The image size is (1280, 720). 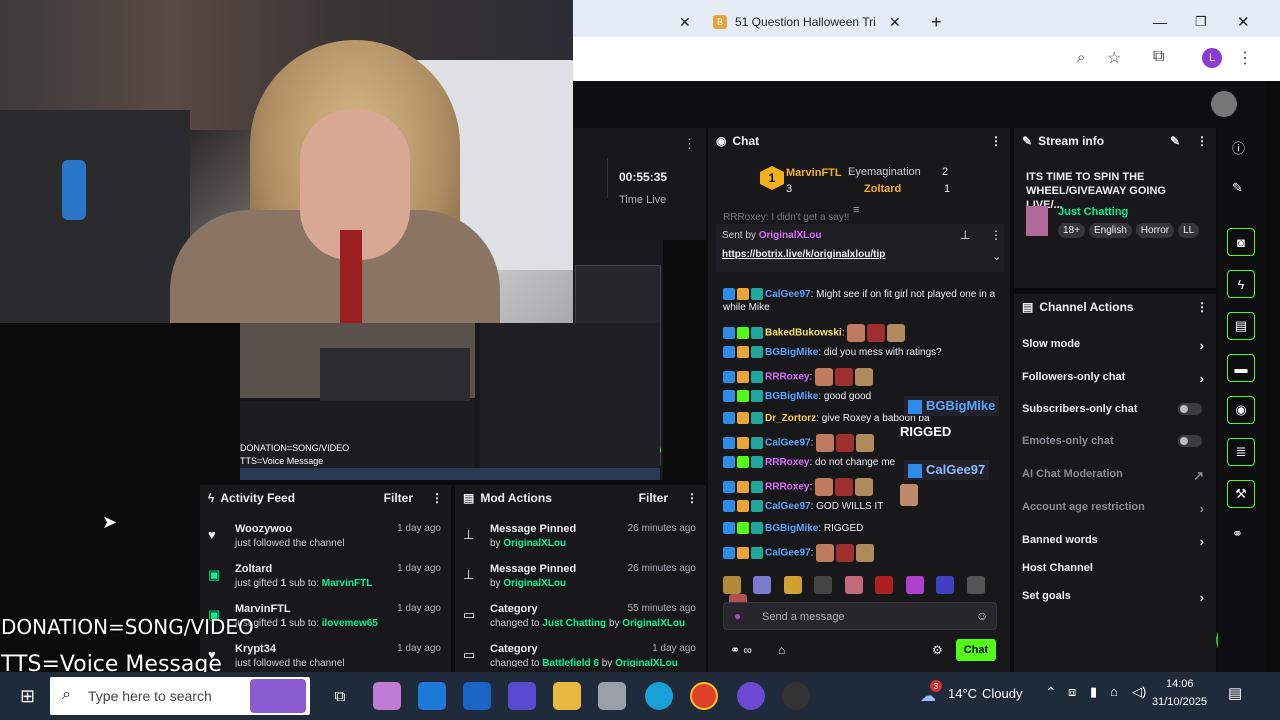 I want to click on mic-icon: ●, so click(x=737, y=616).